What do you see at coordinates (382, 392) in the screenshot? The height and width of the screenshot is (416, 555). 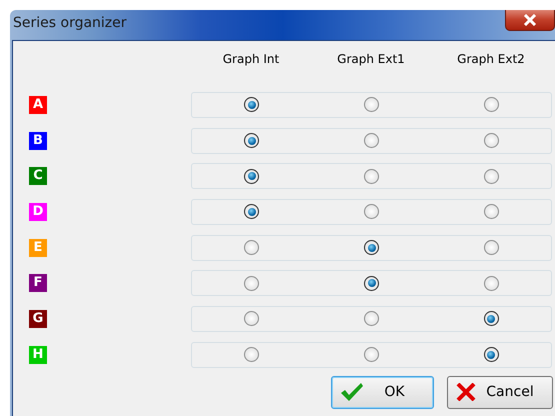 I see `ok-button: OK` at bounding box center [382, 392].